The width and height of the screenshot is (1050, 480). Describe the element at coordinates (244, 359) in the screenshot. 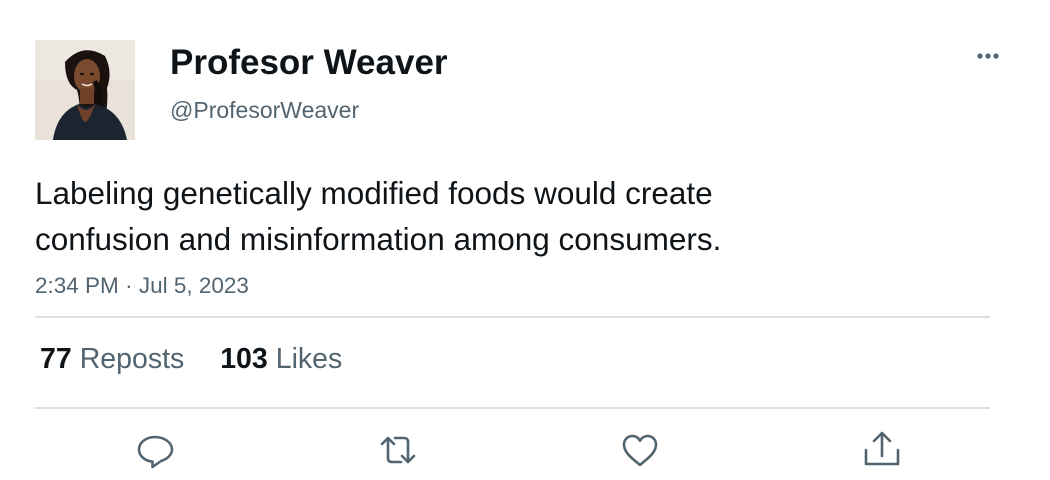

I see `likes-count: 103` at that location.